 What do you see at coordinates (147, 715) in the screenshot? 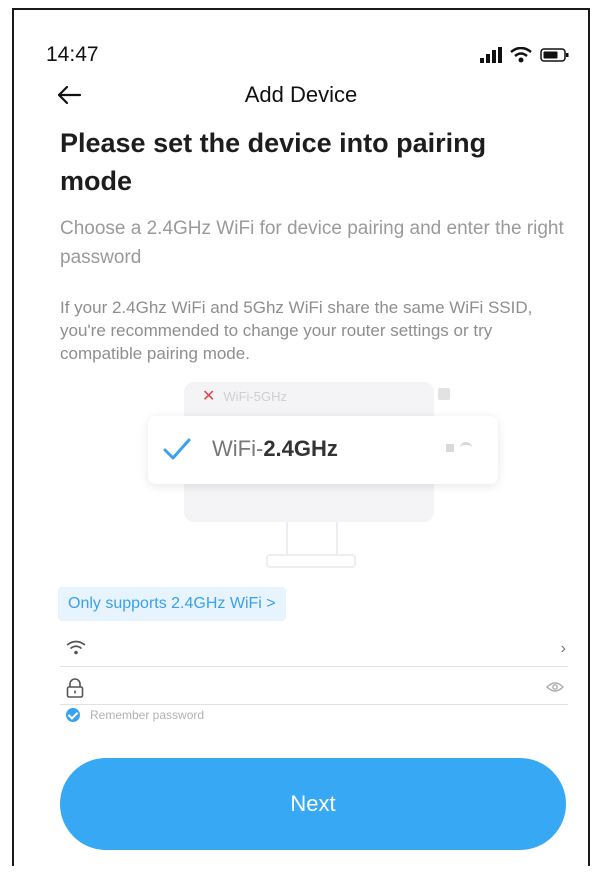
I see `remember-password-label: Remember password` at bounding box center [147, 715].